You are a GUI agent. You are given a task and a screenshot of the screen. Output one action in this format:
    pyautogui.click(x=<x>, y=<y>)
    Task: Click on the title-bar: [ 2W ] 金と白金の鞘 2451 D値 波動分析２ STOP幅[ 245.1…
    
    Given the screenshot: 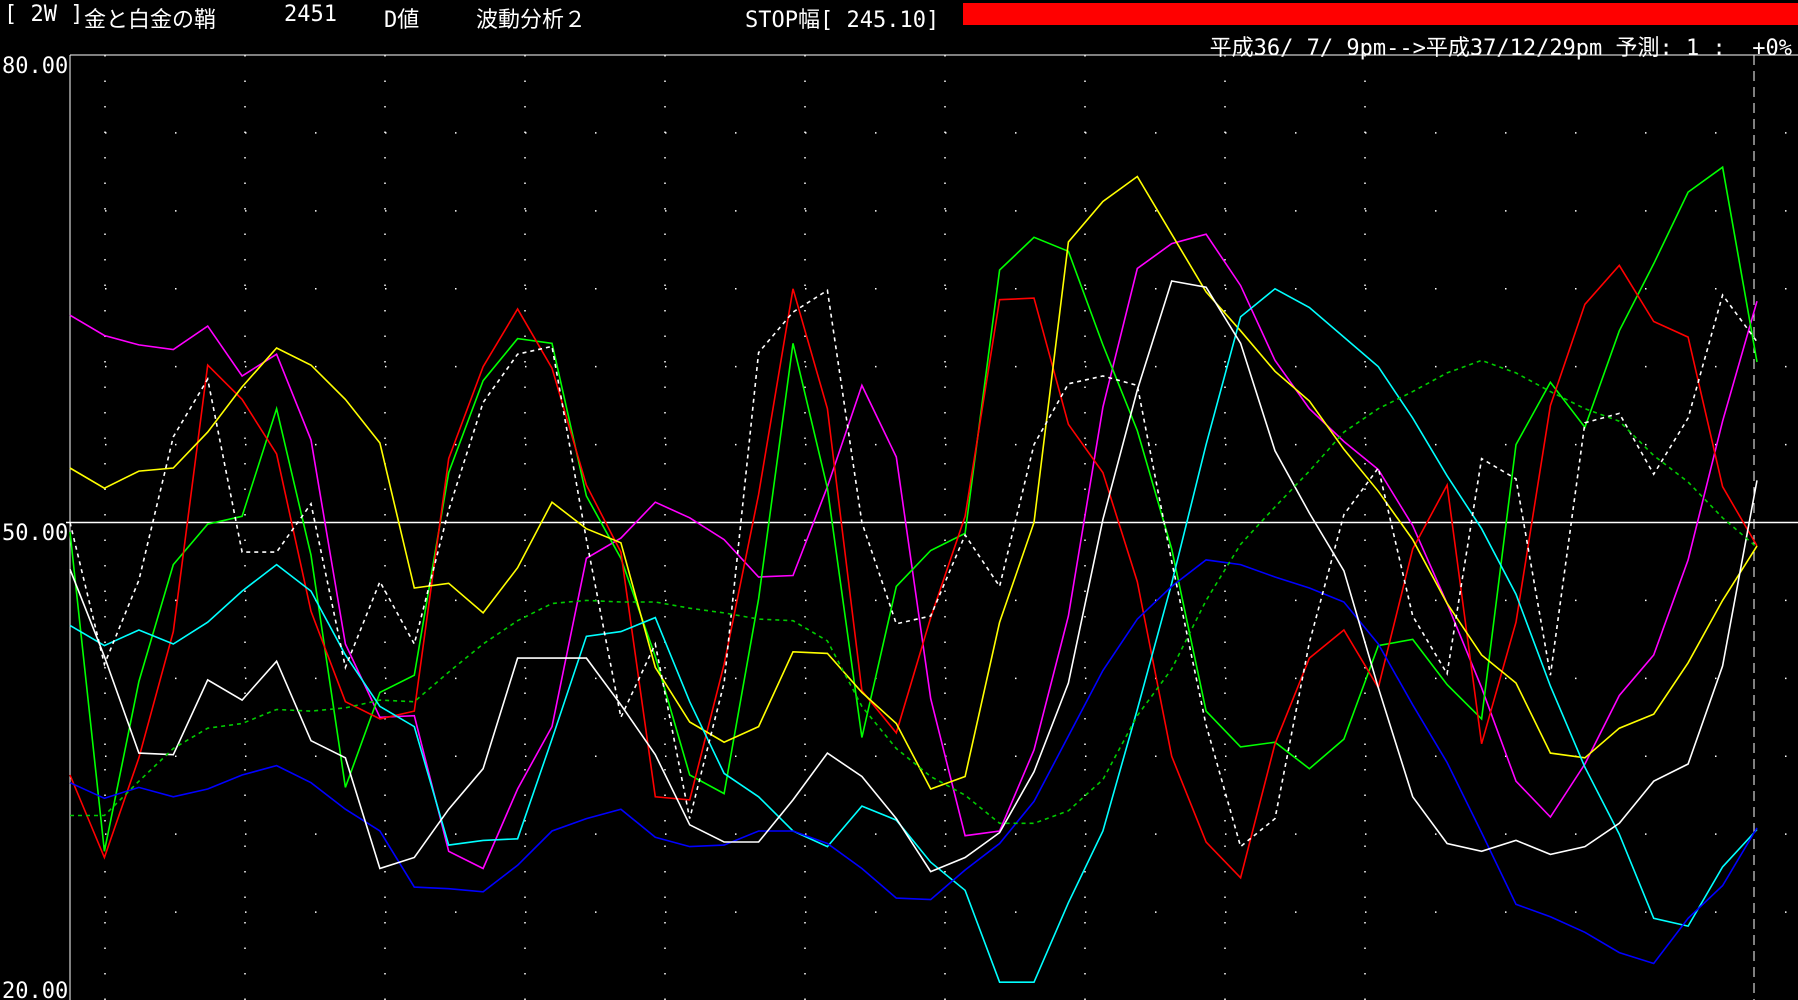 What is the action you would take?
    pyautogui.click(x=899, y=16)
    